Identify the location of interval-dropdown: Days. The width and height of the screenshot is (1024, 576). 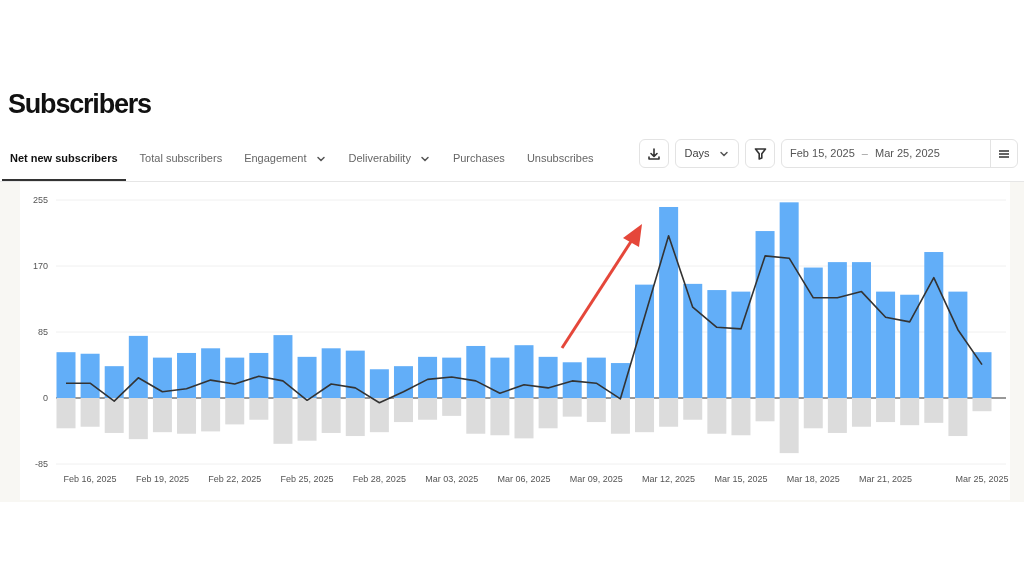
(707, 153).